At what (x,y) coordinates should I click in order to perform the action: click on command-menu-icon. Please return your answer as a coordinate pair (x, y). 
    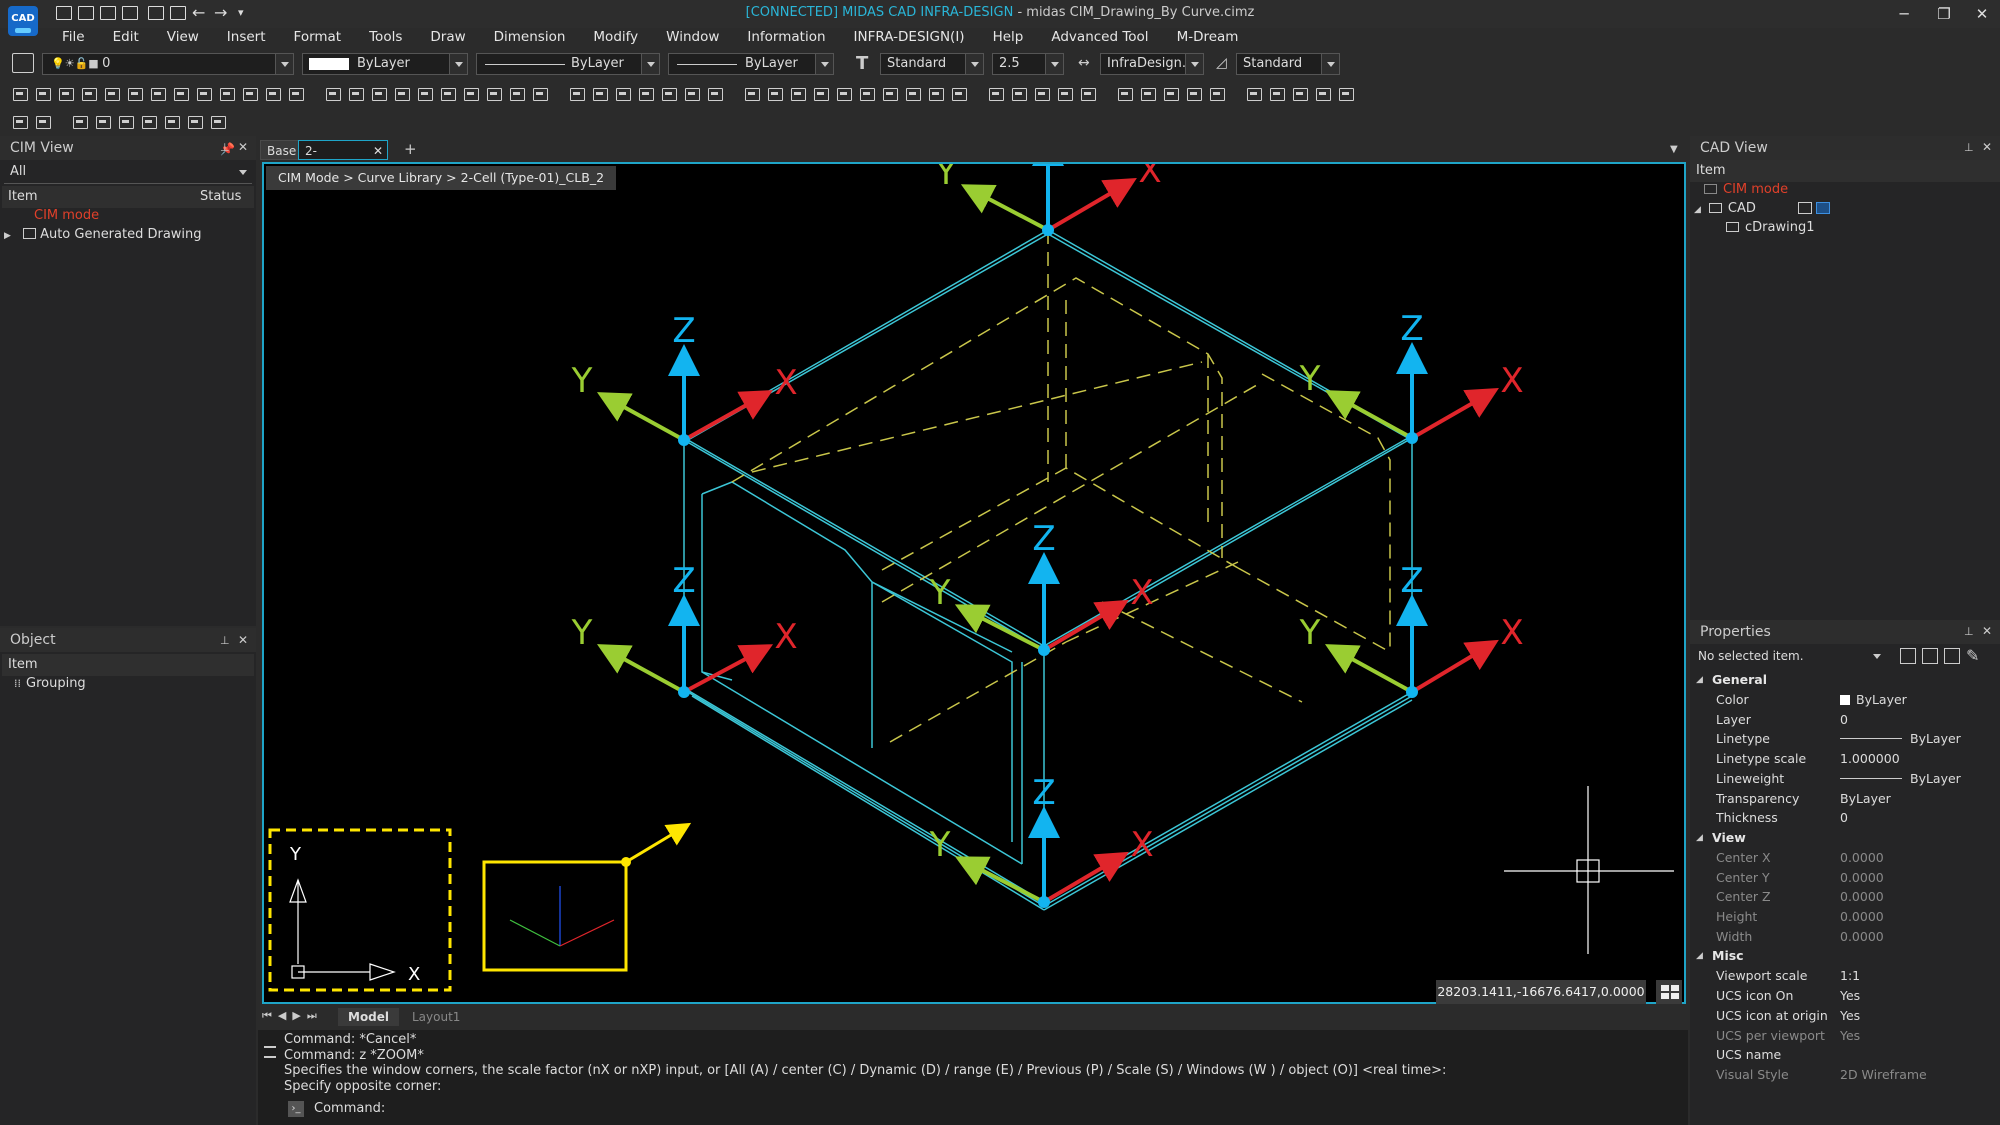
    Looking at the image, I should click on (270, 1052).